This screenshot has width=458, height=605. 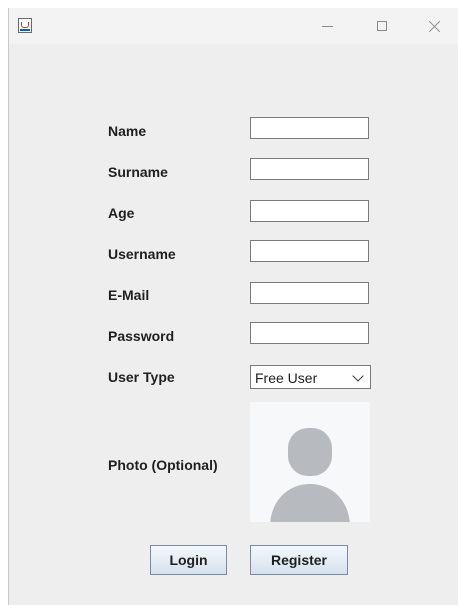 I want to click on name-input, so click(x=309, y=128).